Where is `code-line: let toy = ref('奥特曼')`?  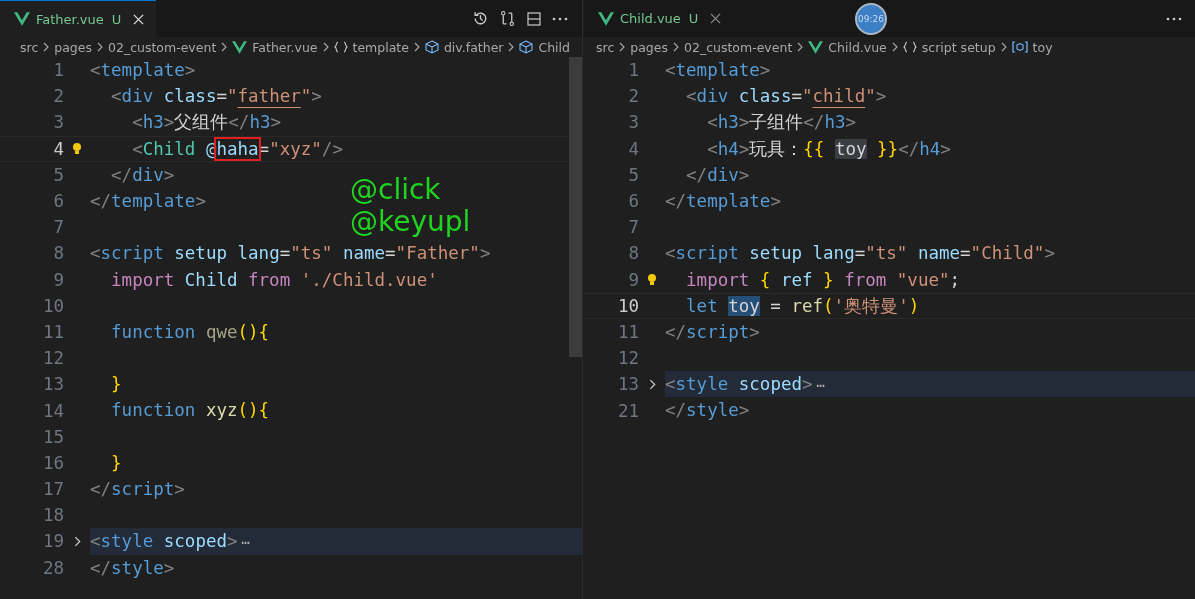
code-line: let toy = ref('奥特曼') is located at coordinates (802, 306).